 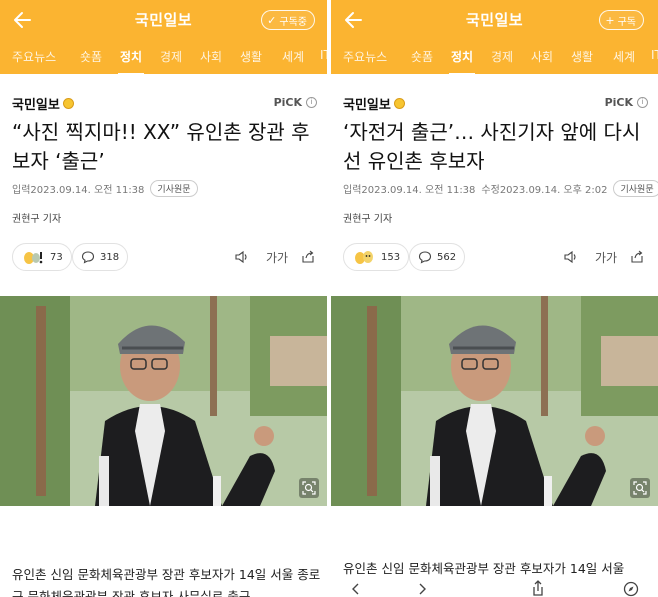 What do you see at coordinates (492, 146) in the screenshot?
I see `article-title: ‘자전거 출근’… 사진기자 앞에 다시 선 유인촌 후보자` at bounding box center [492, 146].